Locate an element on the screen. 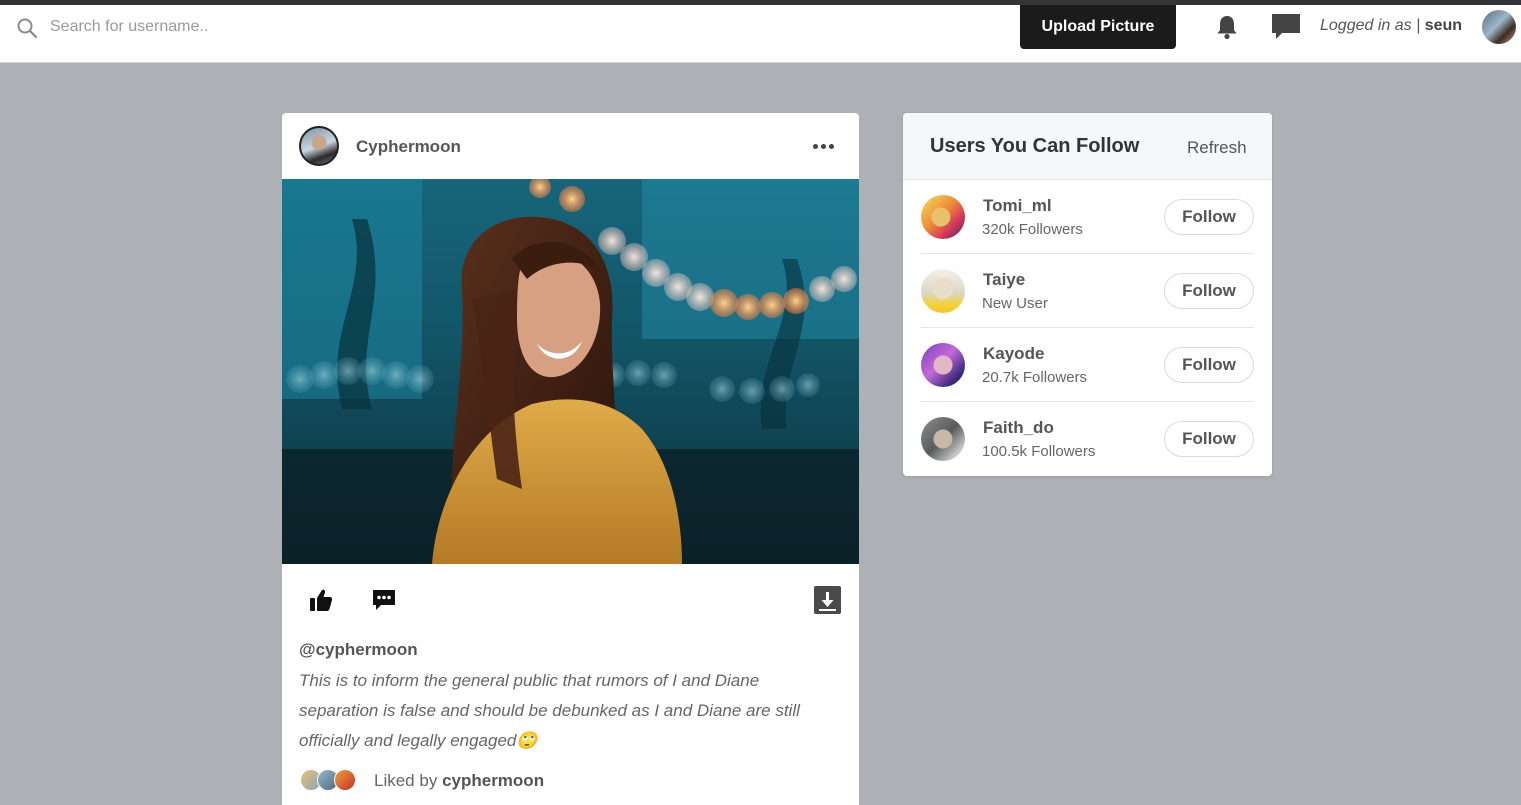 The image size is (1521, 805). suggestion-row: Tomi_ml 320k Followers Follow is located at coordinates (1087, 217).